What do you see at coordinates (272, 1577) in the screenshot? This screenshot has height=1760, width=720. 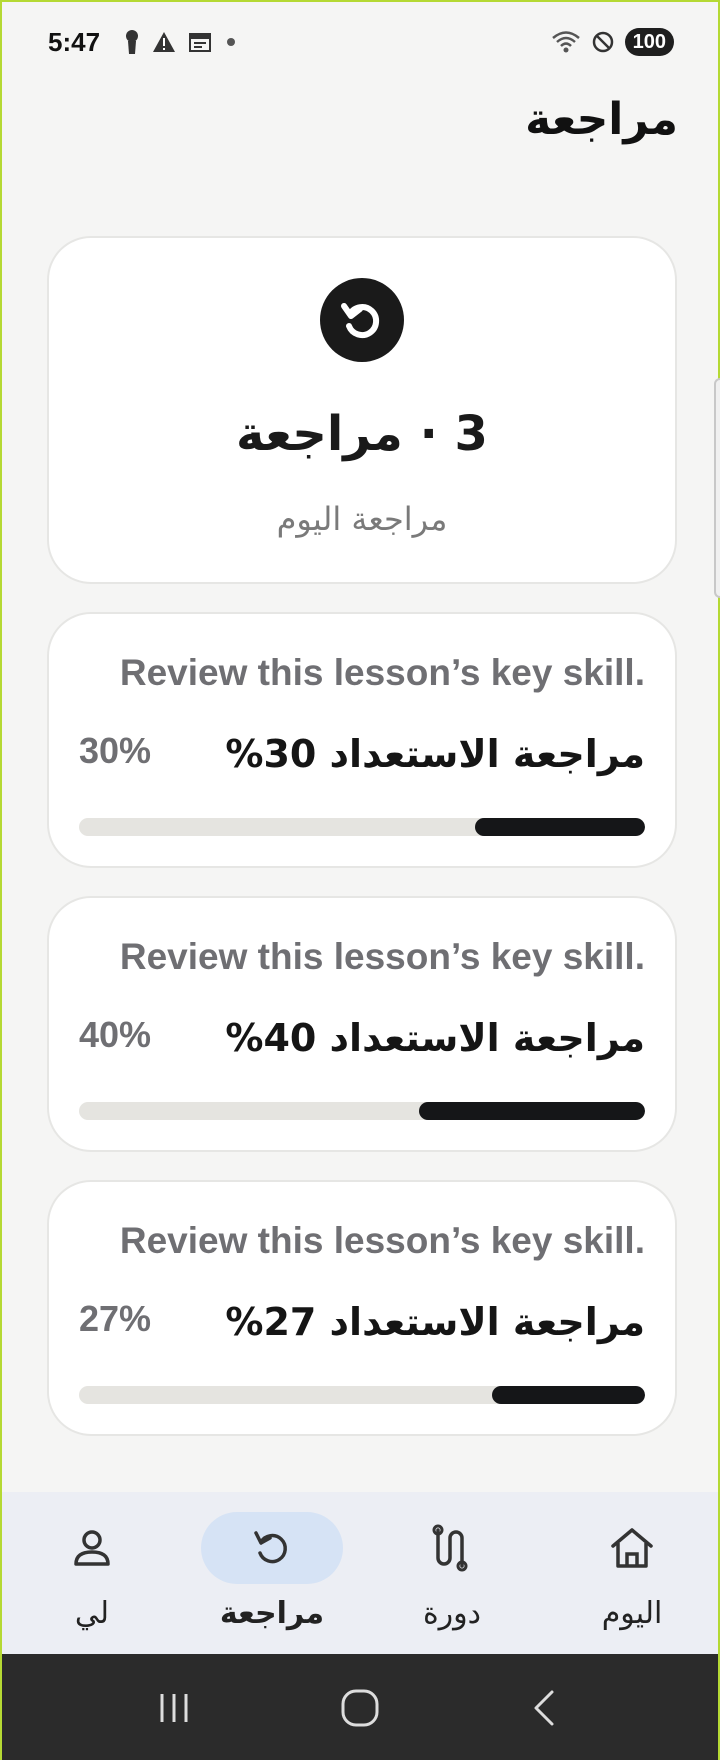 I see `nav-item-review: مراجعة` at bounding box center [272, 1577].